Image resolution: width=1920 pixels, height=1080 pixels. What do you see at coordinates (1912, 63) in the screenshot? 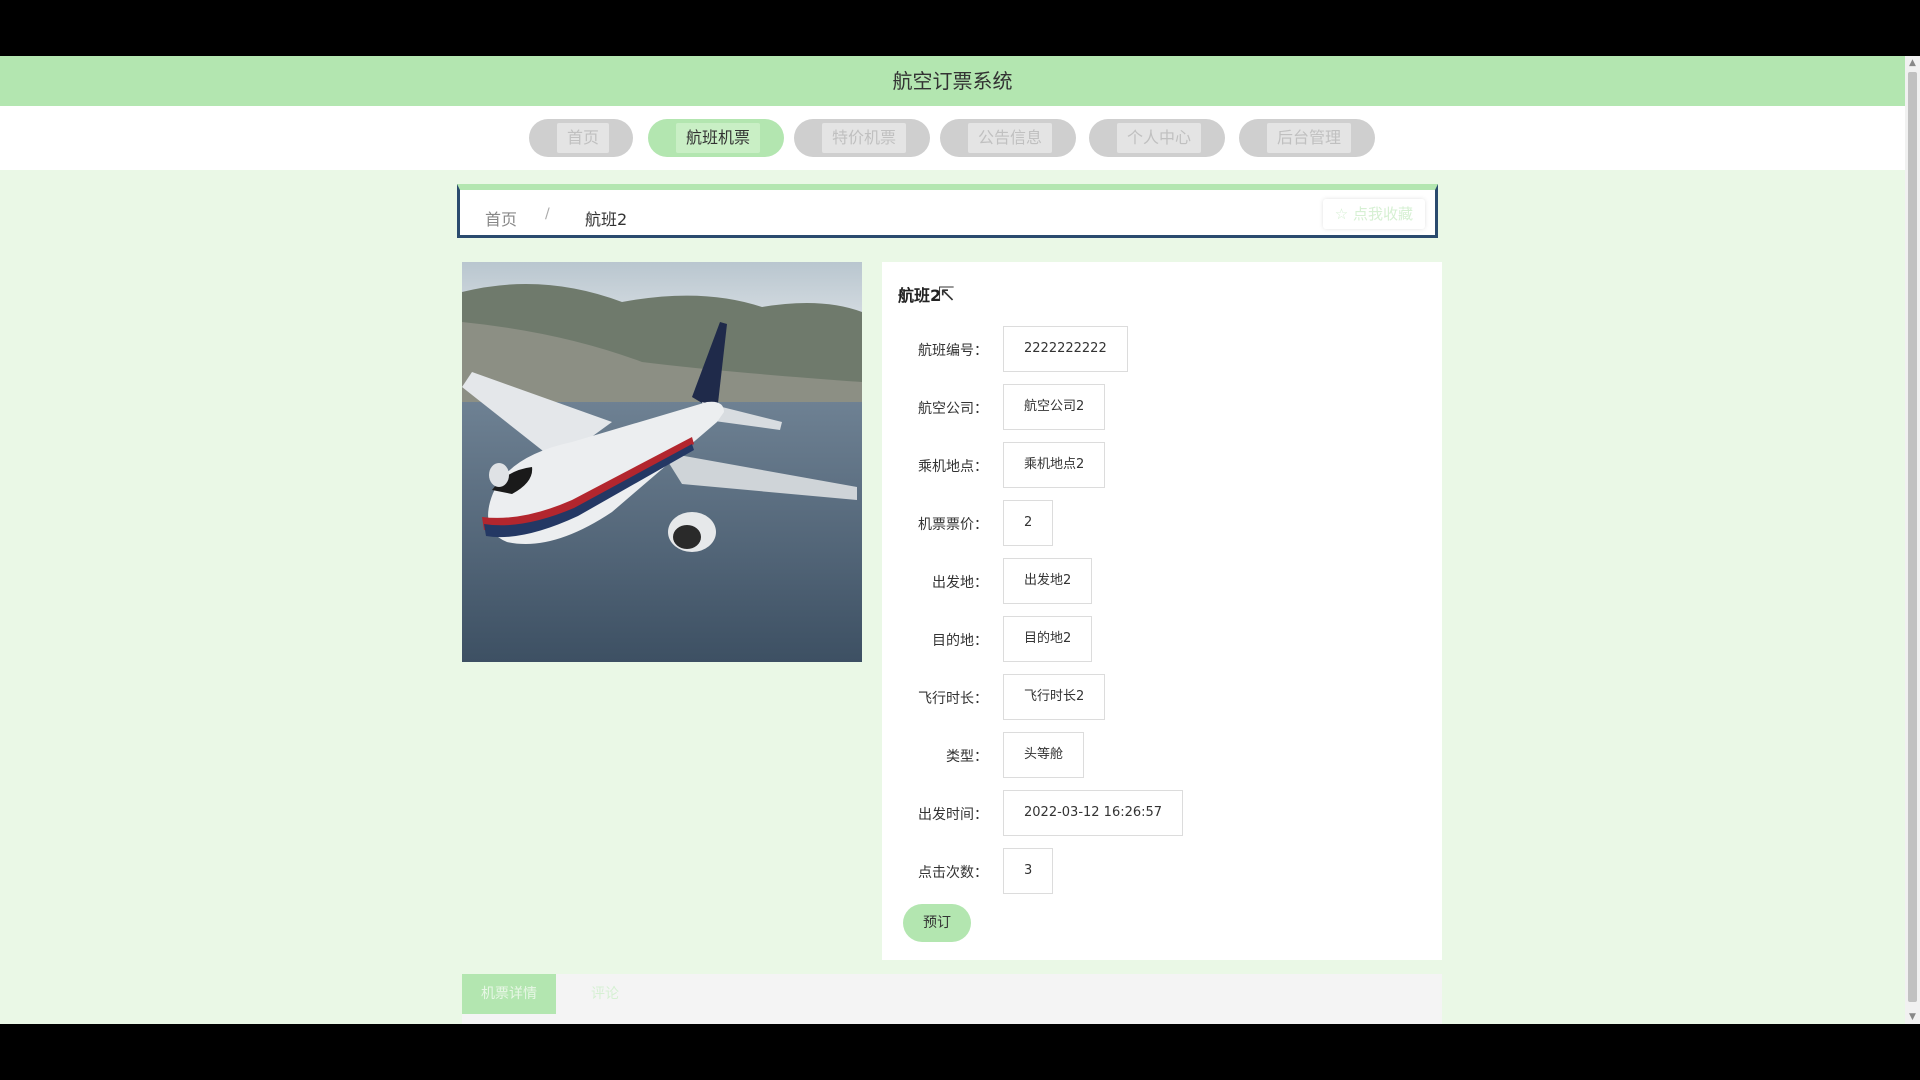
I see `scroll-up-icon: ▲` at bounding box center [1912, 63].